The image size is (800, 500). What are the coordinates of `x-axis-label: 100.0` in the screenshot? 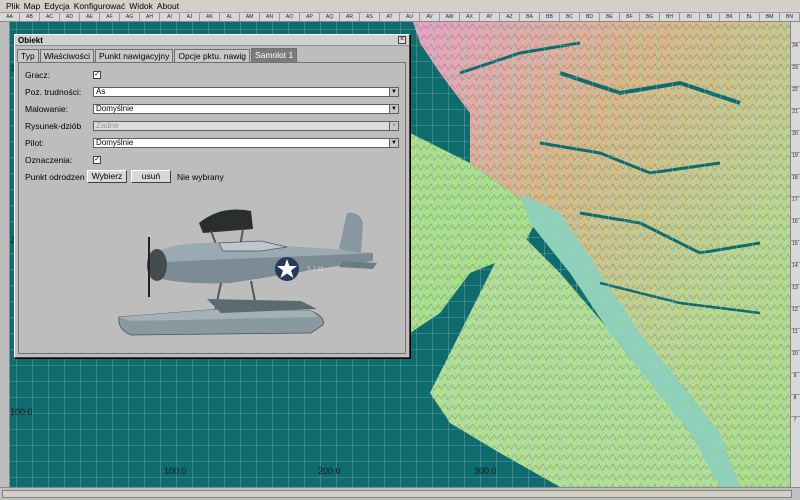 It's located at (175, 471).